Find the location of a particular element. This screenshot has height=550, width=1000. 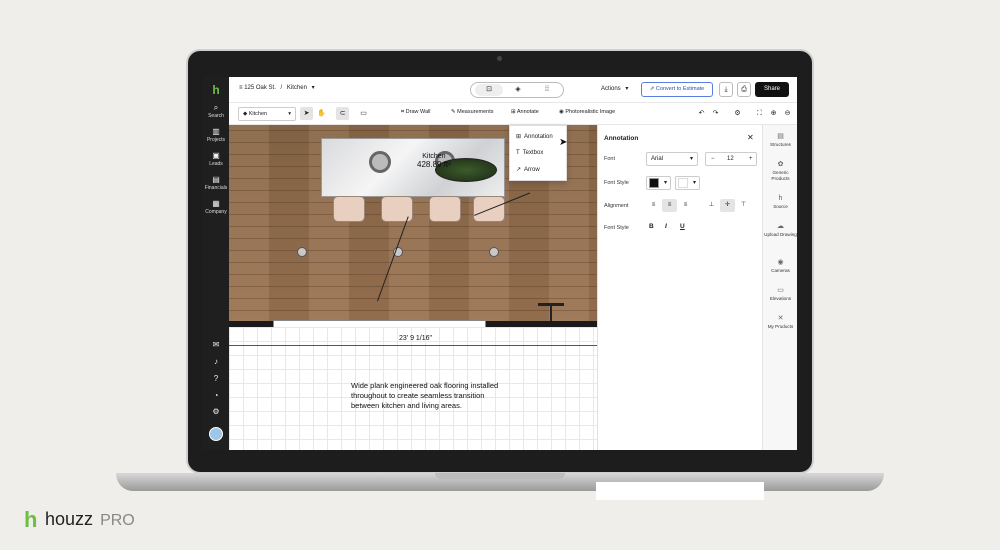

dimension-label: 23' 9 1/16" is located at coordinates (415, 338).